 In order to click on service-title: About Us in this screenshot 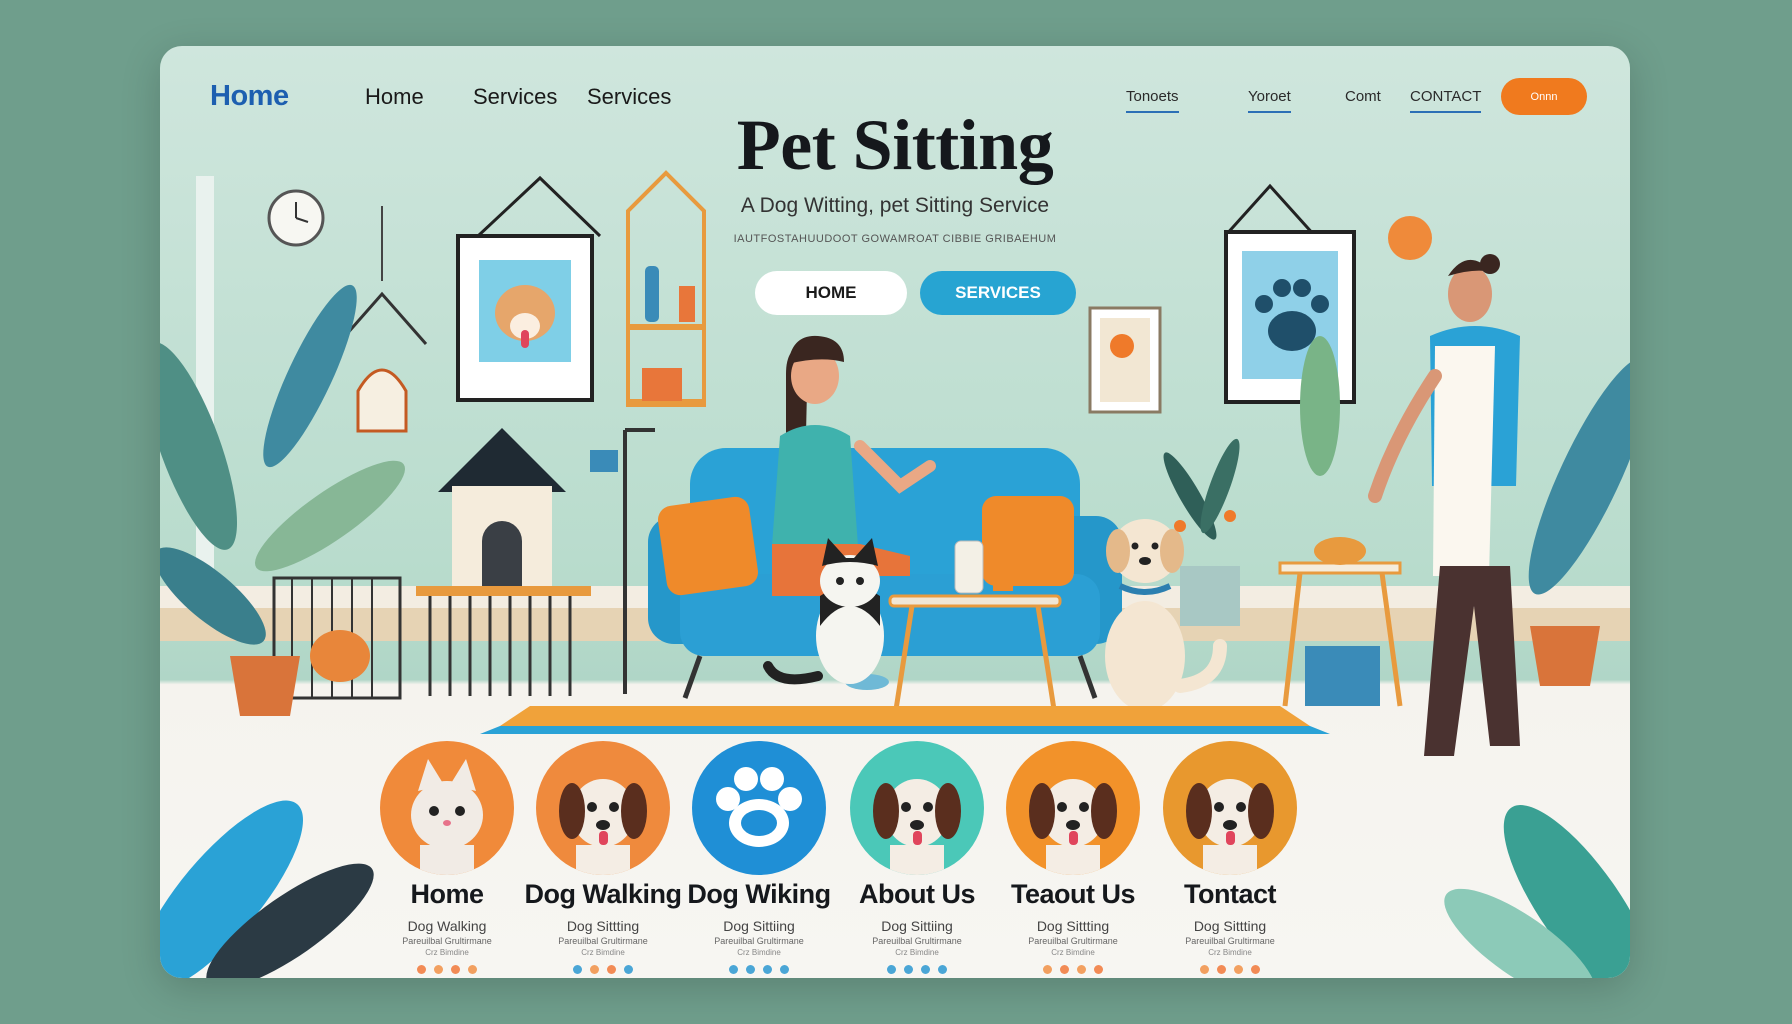, I will do `click(917, 894)`.